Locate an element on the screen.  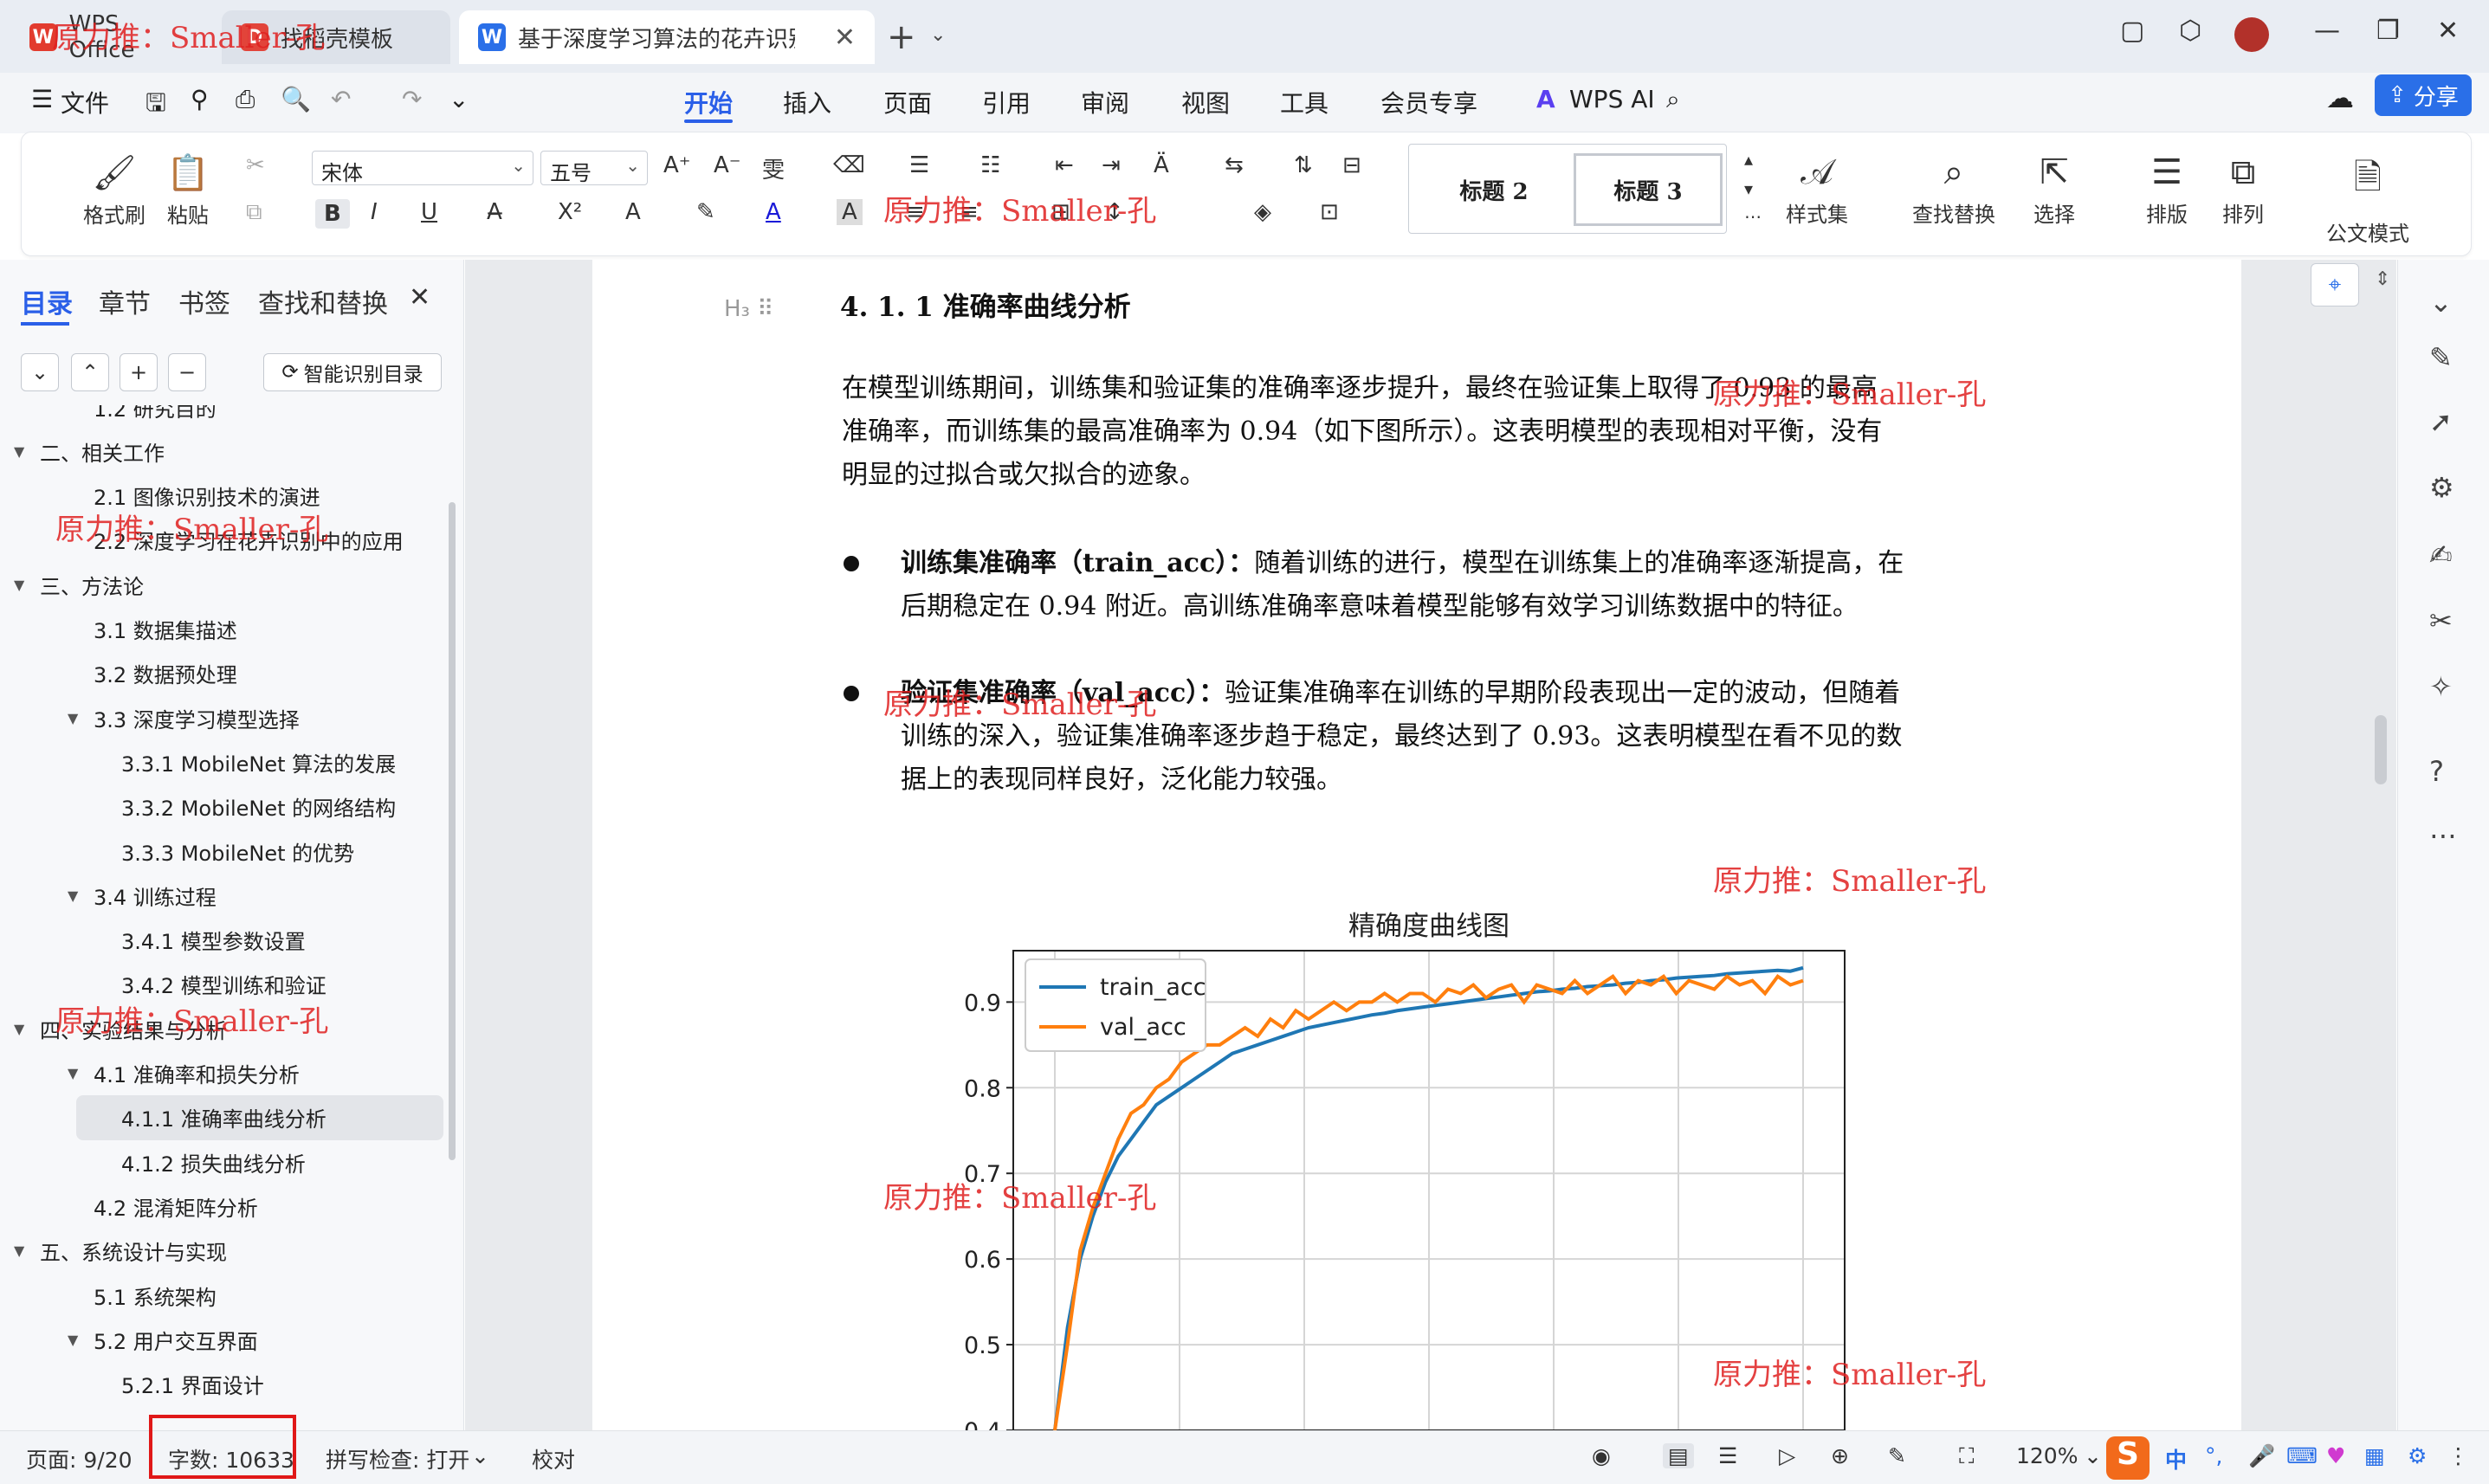
clear-format-icon: ⌫ is located at coordinates (849, 165).